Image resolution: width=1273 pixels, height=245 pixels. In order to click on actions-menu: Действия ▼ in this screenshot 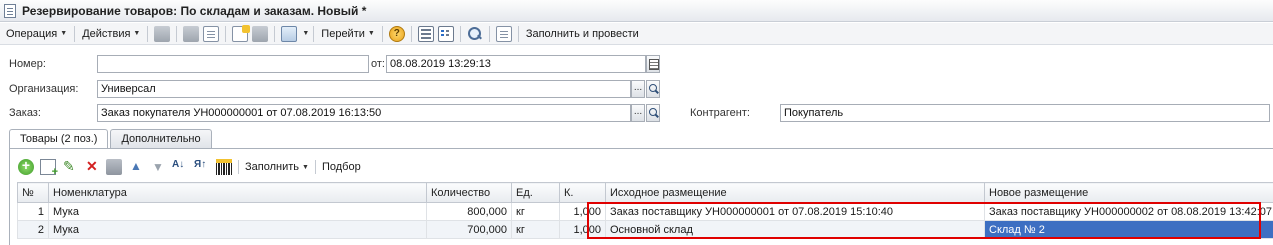, I will do `click(111, 34)`.